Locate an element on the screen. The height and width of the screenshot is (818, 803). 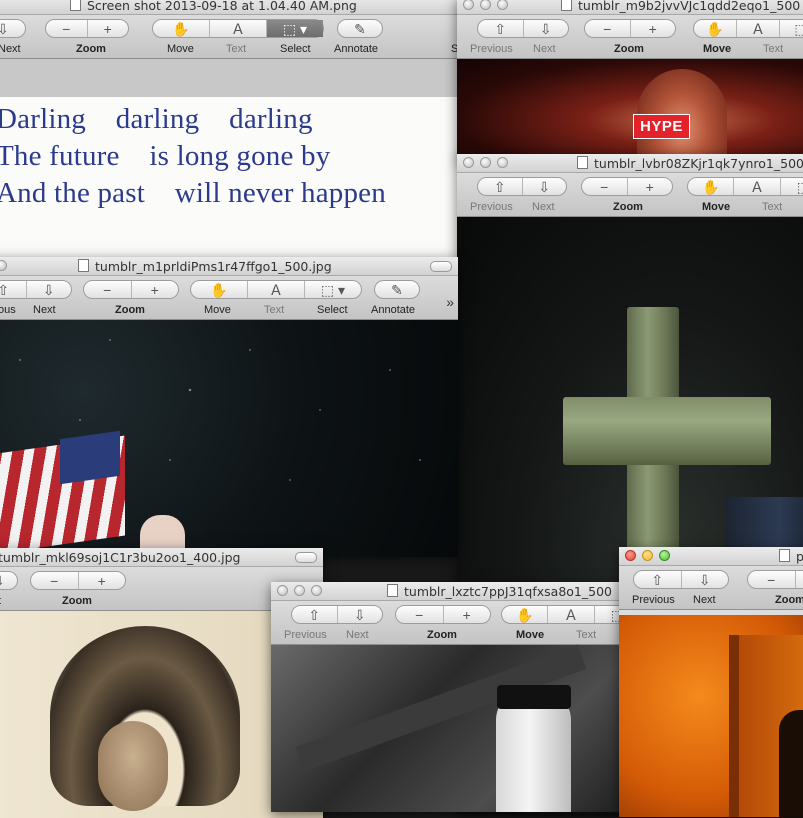
titlebar: tumblr_m1prldiPms1r47ffgo1_500.jpg is located at coordinates (229, 266).